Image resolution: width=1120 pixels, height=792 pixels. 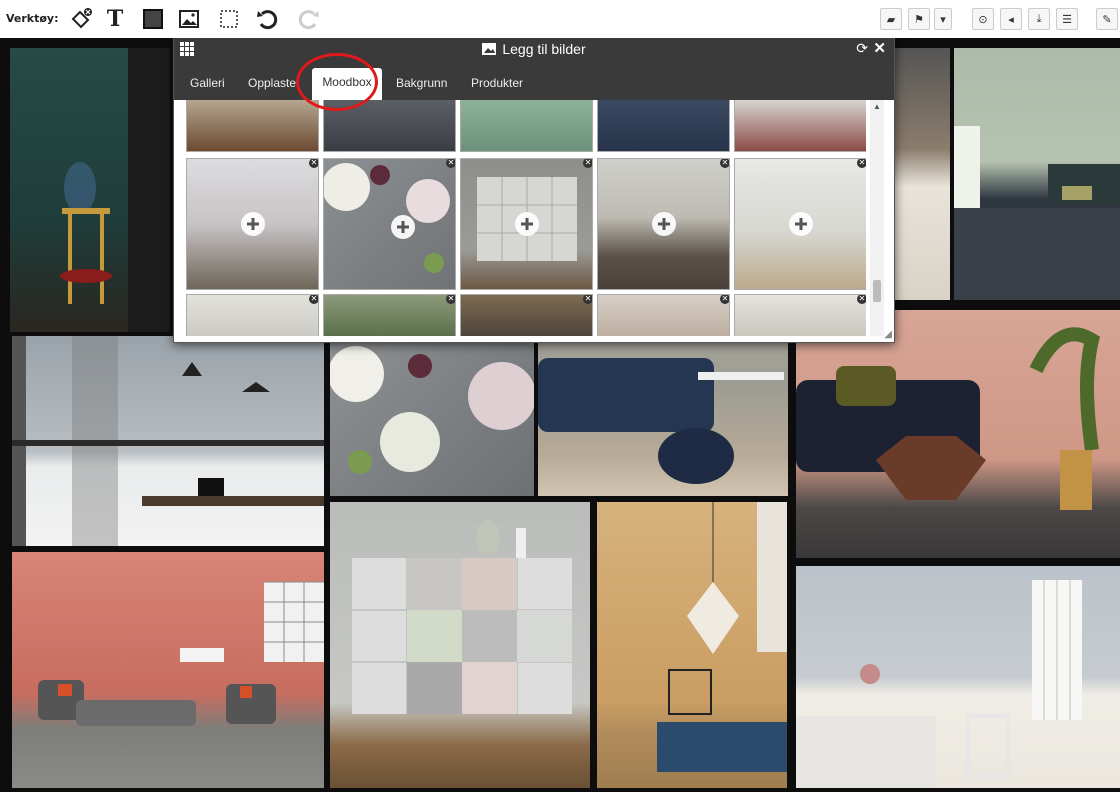 What do you see at coordinates (32, 18) in the screenshot?
I see `tools-label: Verktøy:` at bounding box center [32, 18].